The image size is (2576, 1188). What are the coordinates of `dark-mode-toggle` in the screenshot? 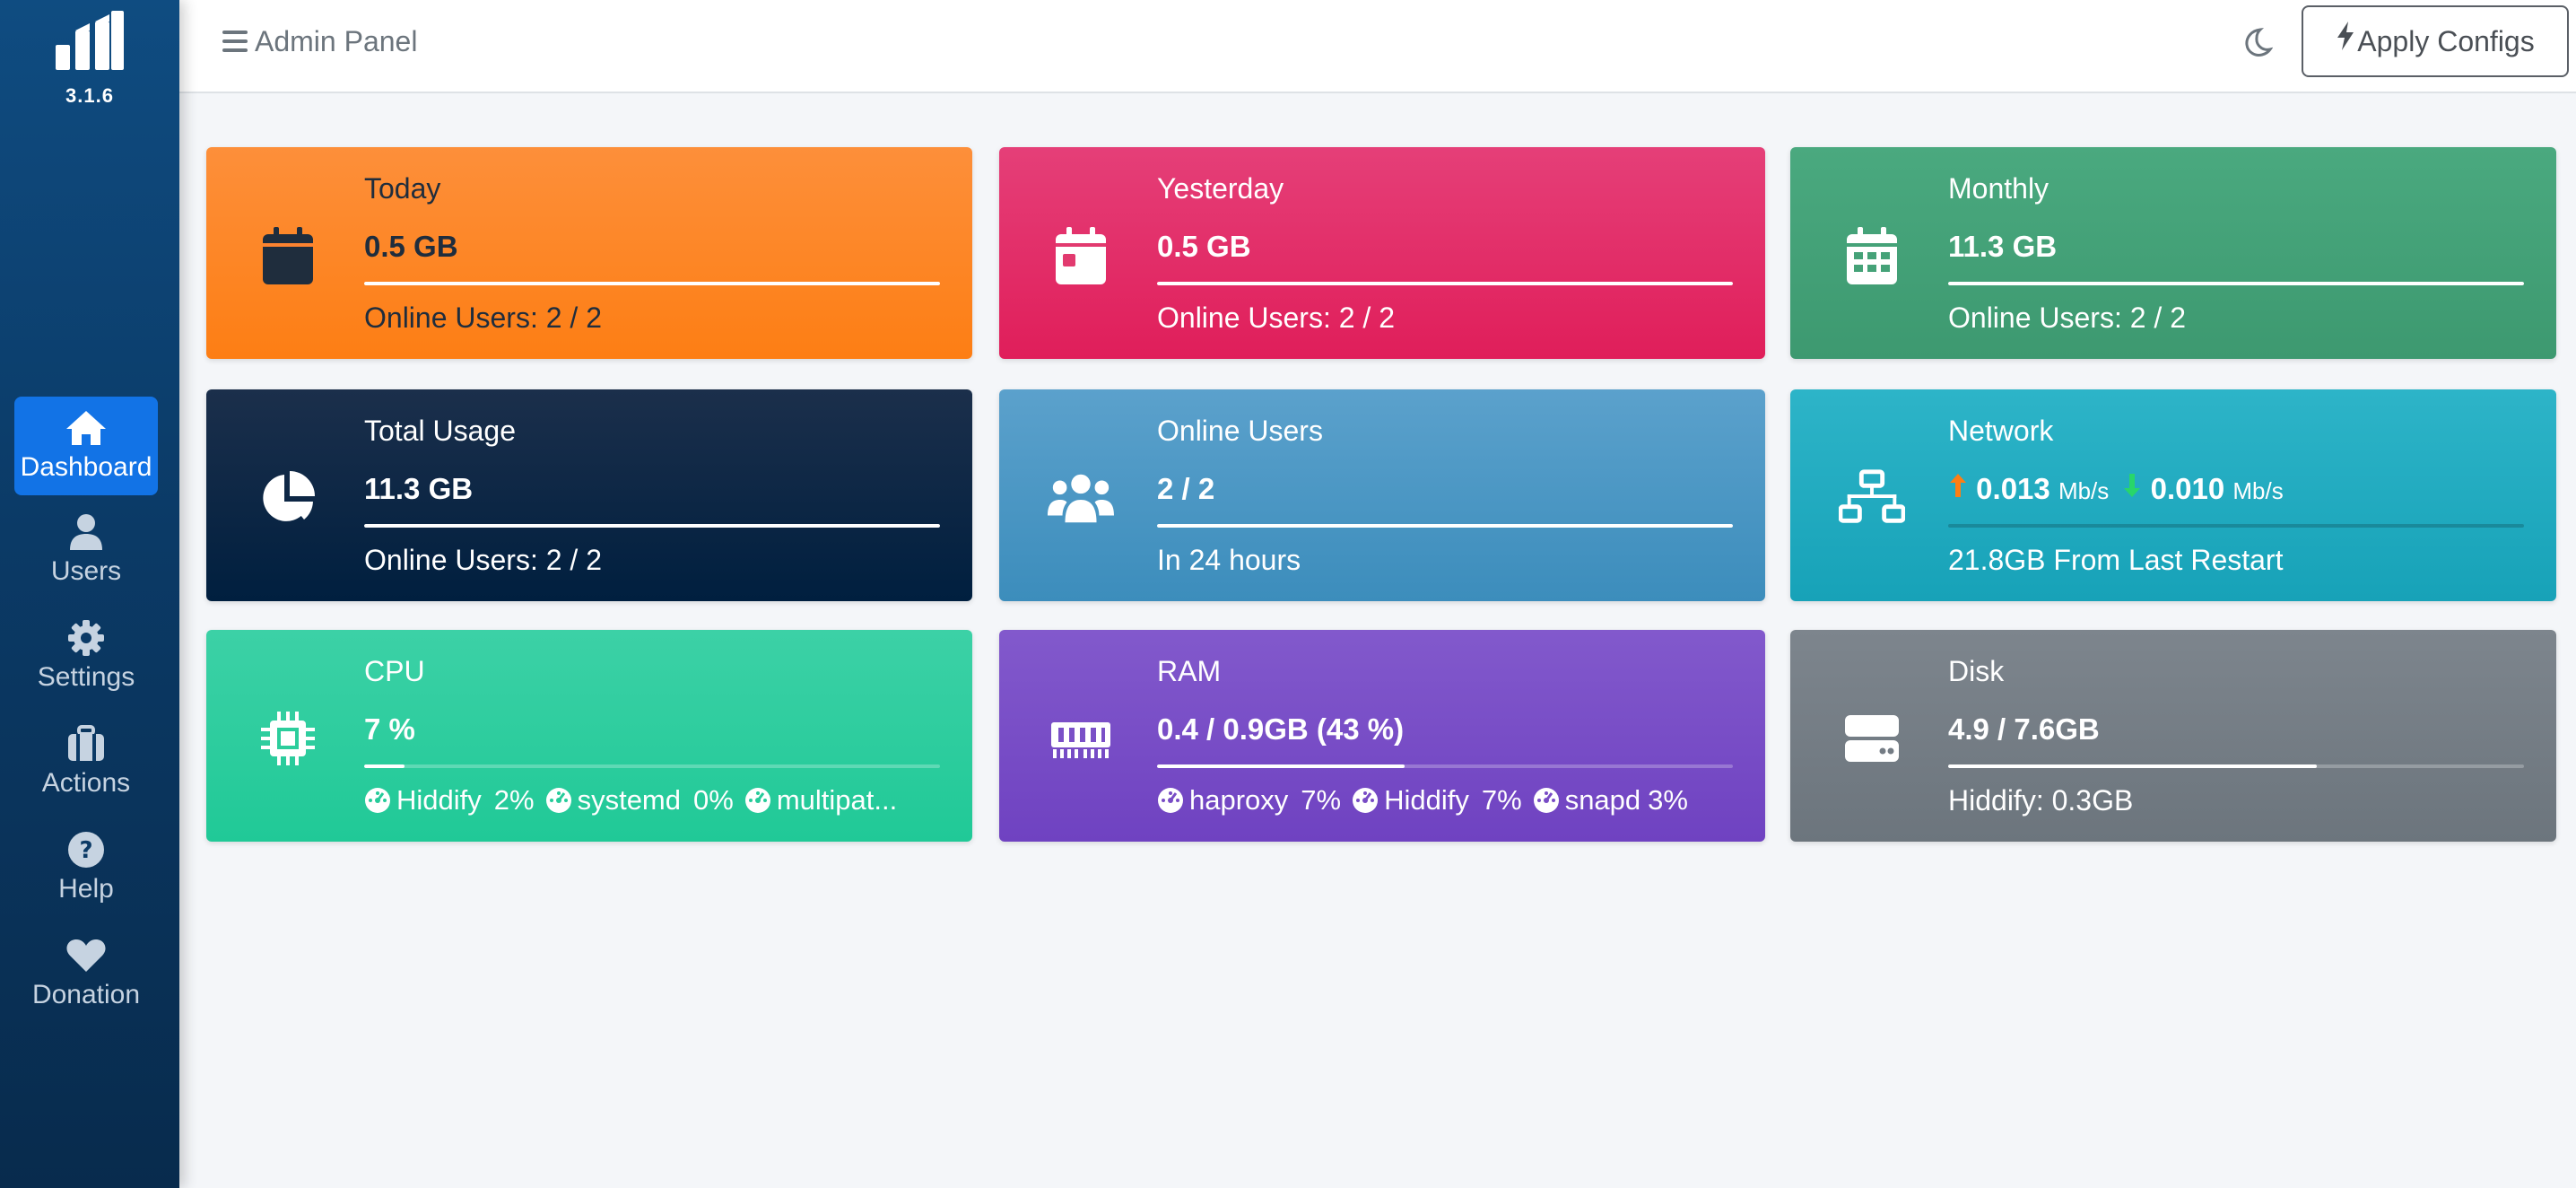 It's located at (2258, 44).